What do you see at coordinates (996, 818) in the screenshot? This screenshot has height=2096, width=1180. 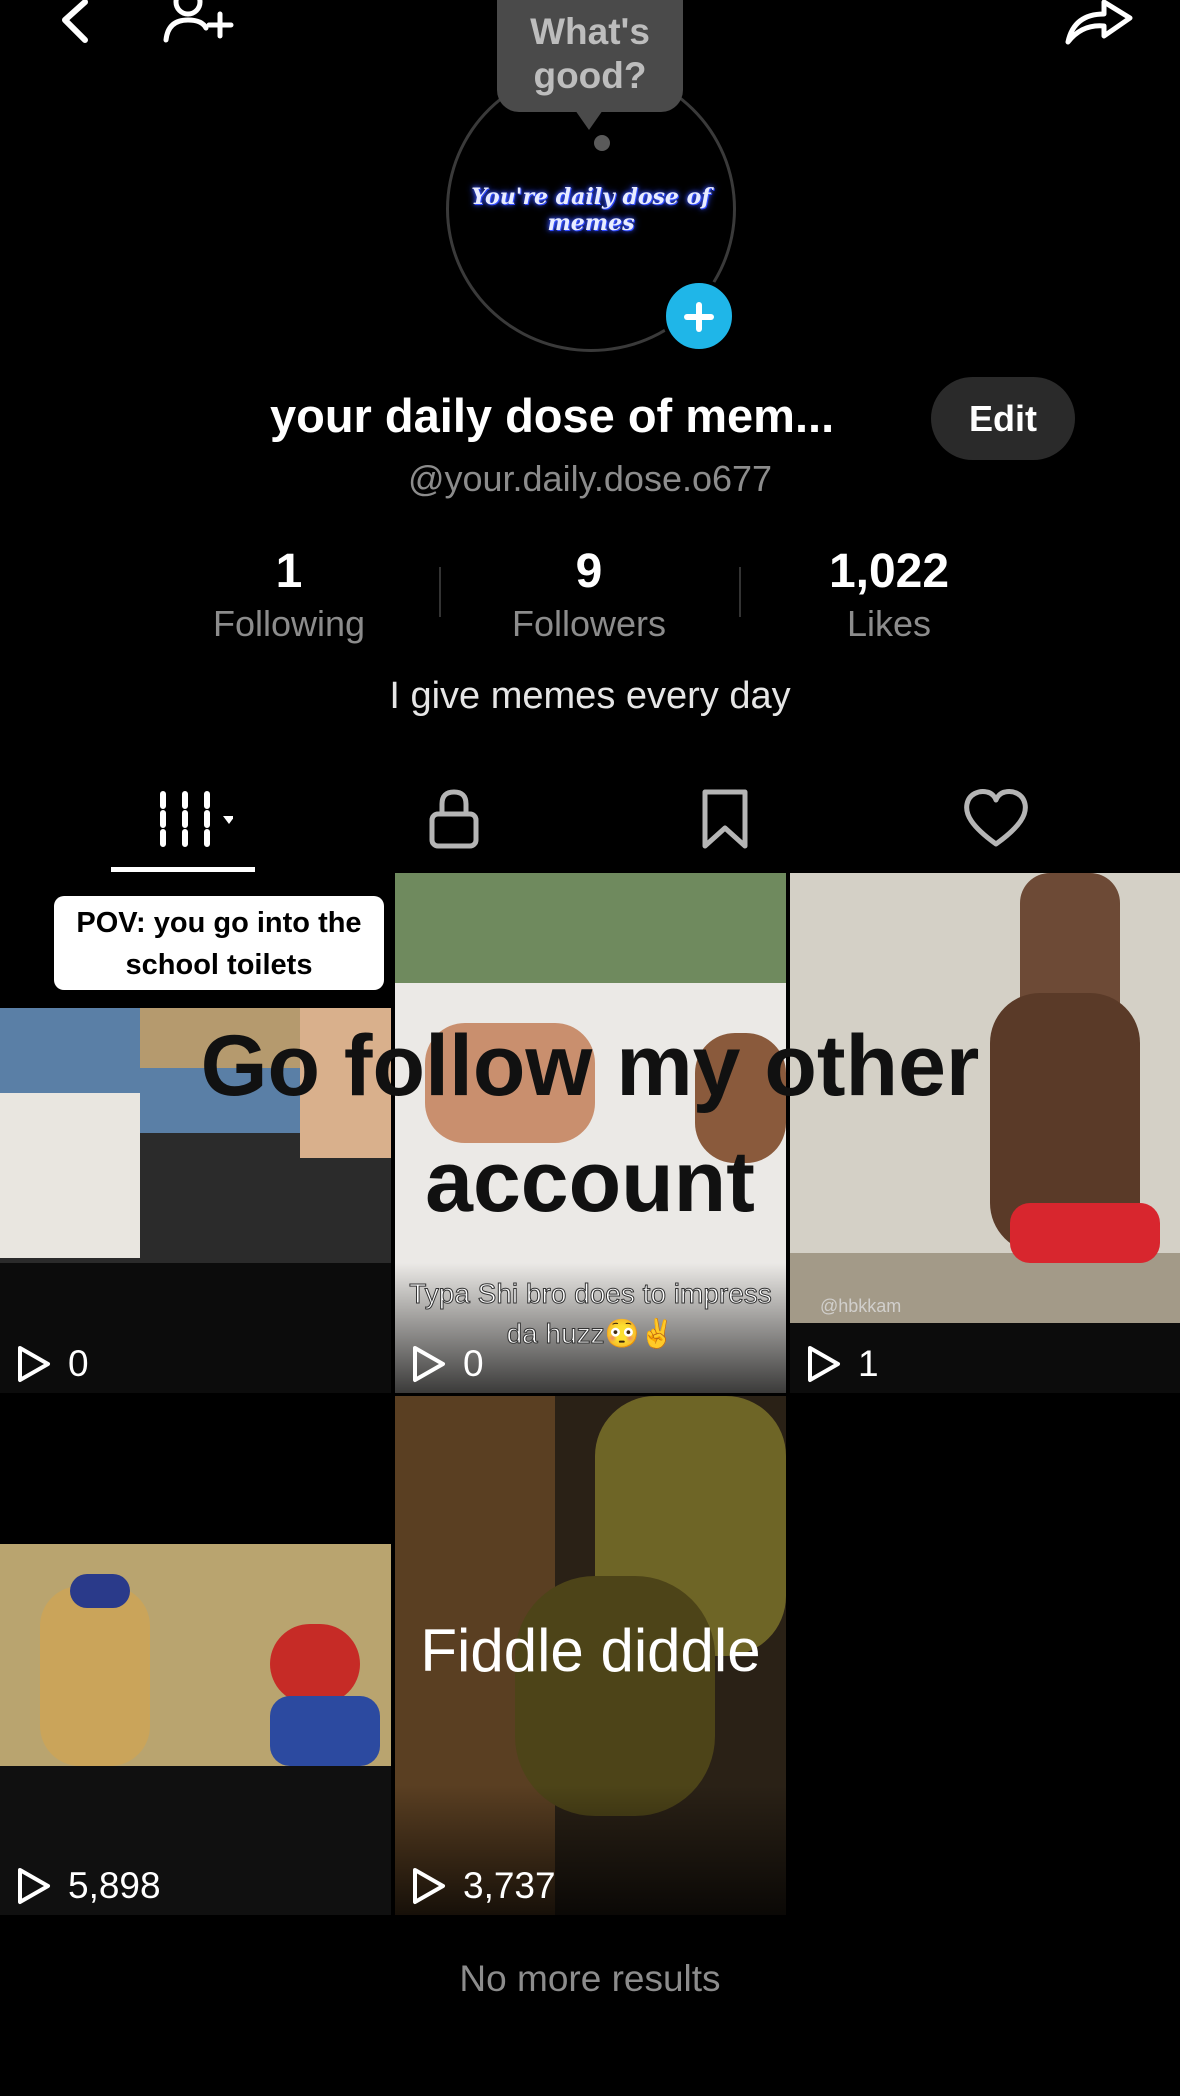 I see `heart-icon` at bounding box center [996, 818].